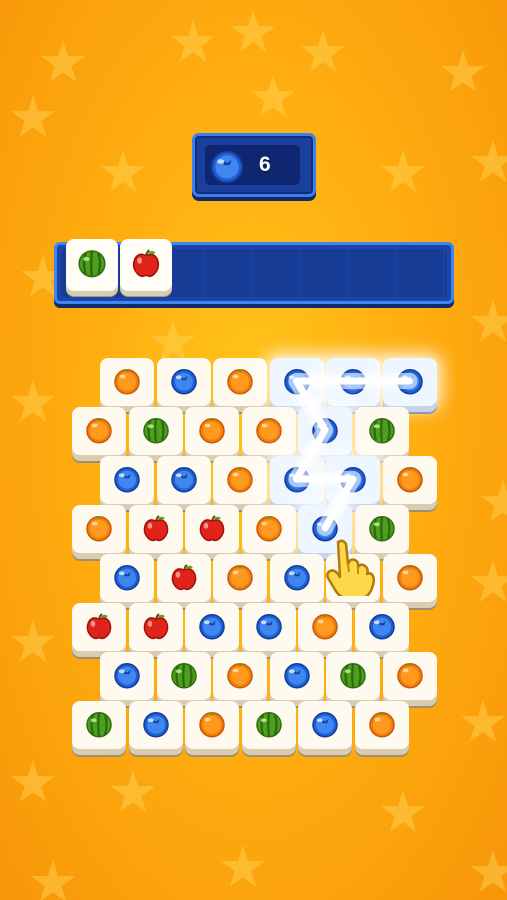  I want to click on goal-count: 6, so click(265, 164).